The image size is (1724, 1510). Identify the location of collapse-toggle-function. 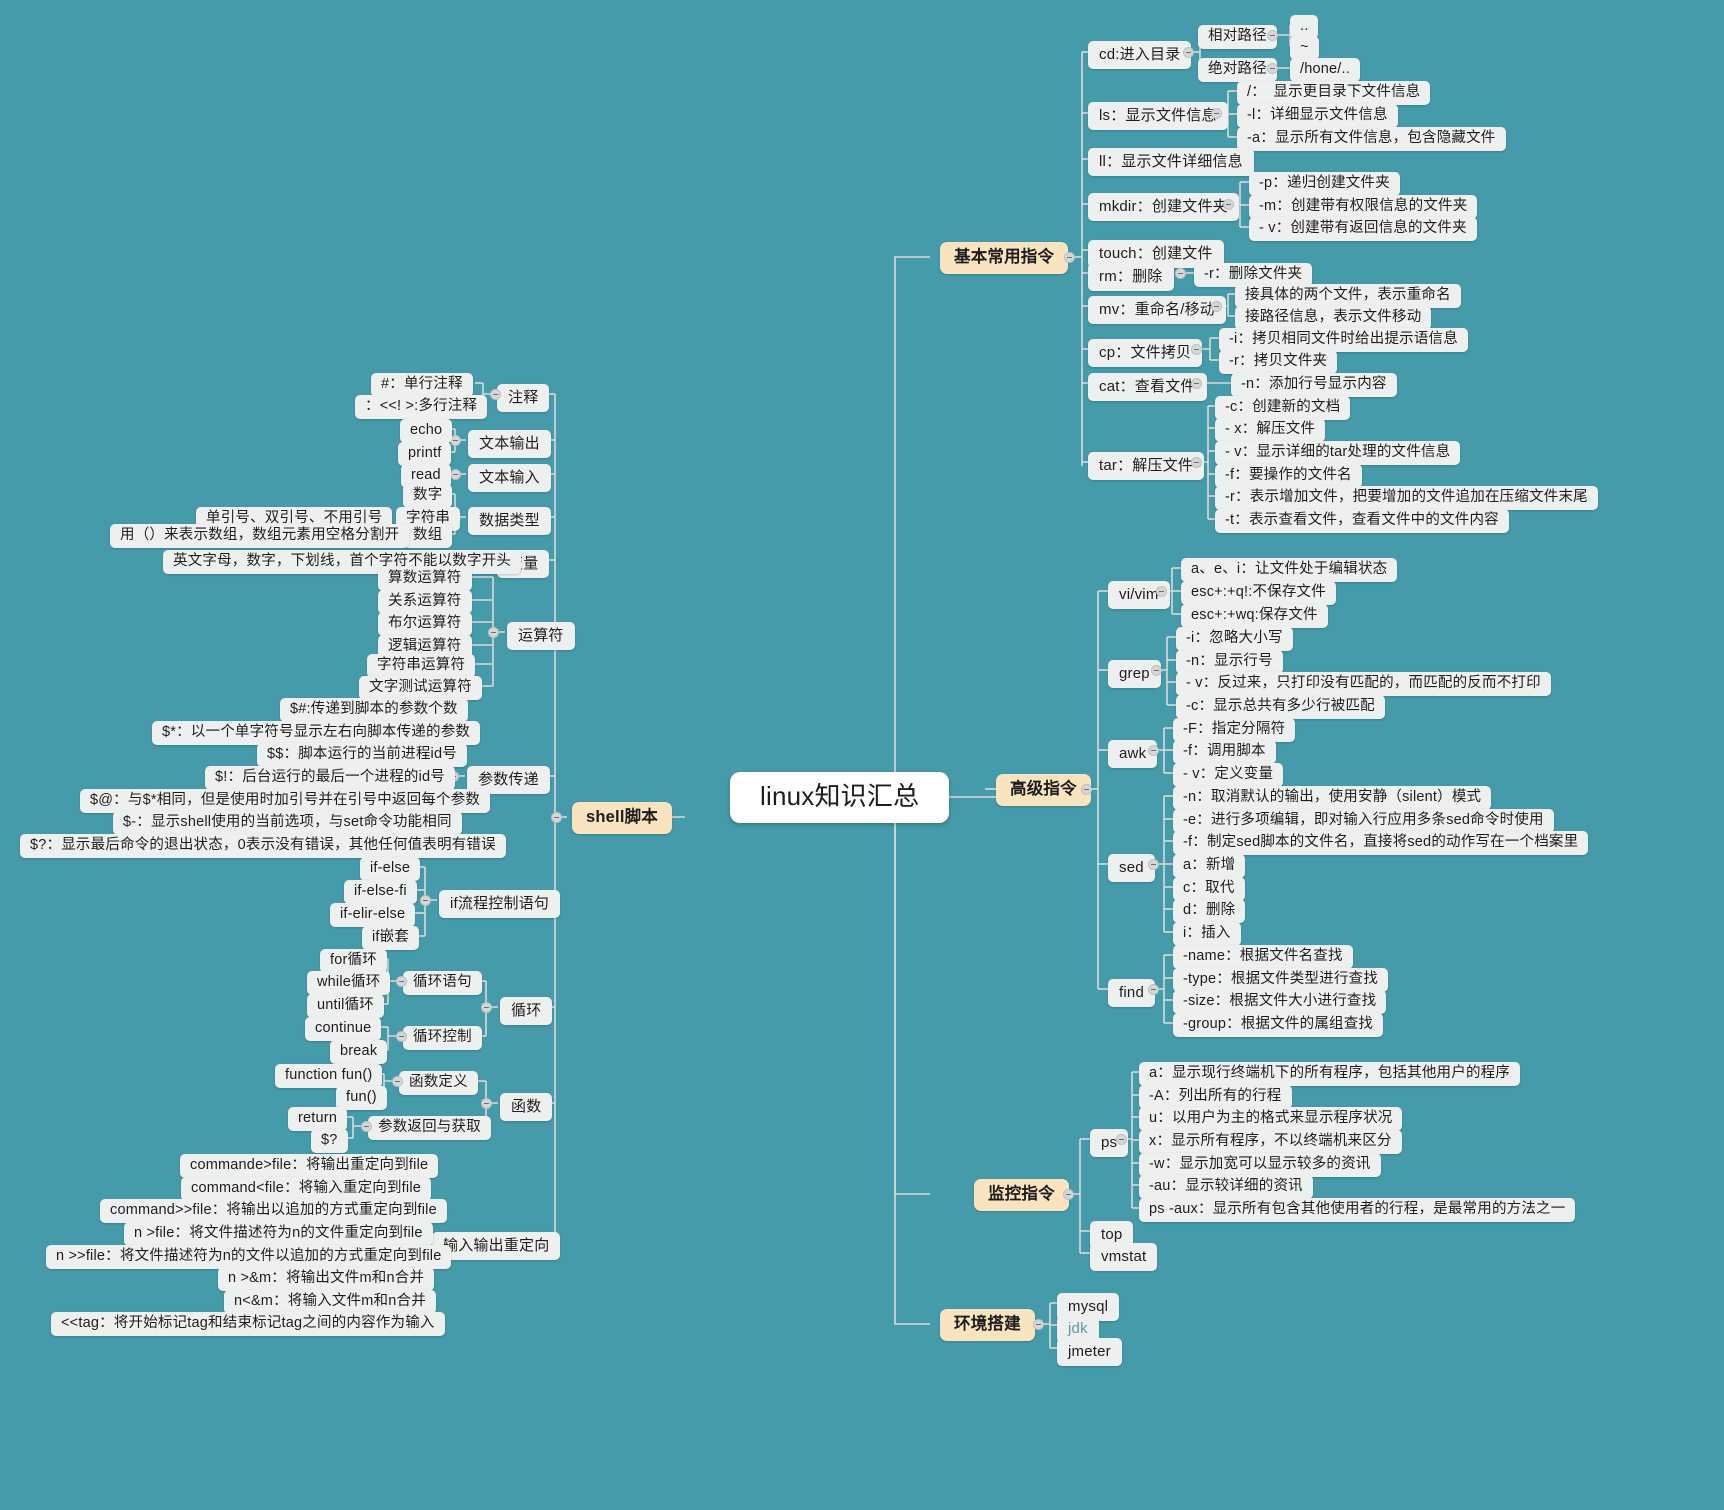
(486, 1103).